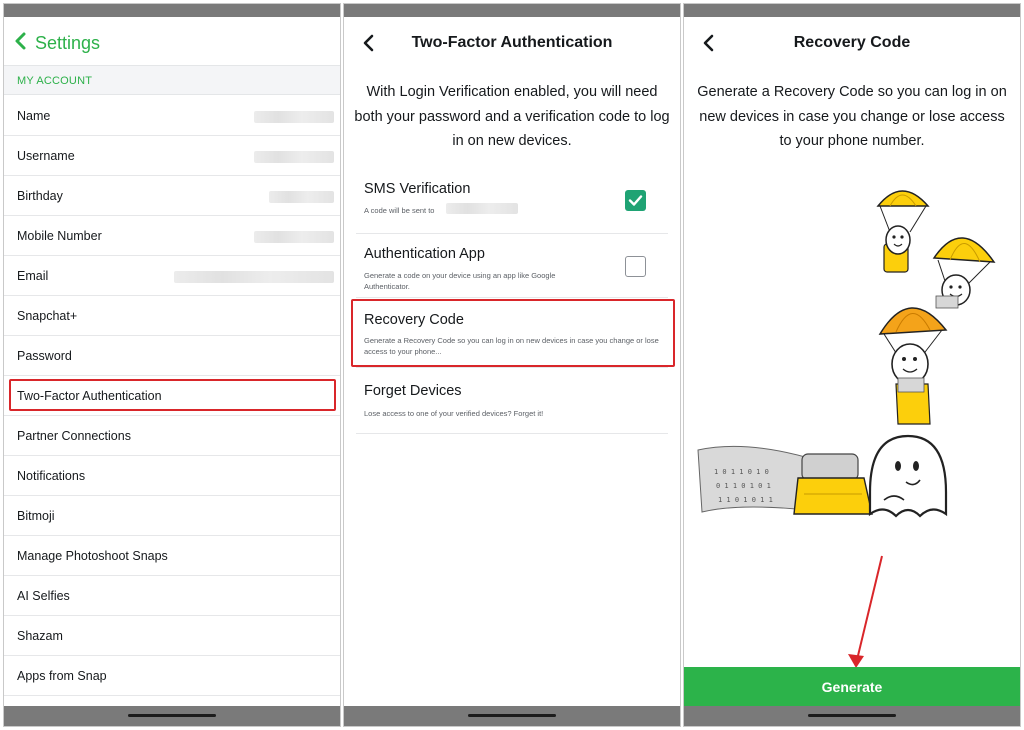  Describe the element at coordinates (741, 472) in the screenshot. I see `svg-text: 1 0 1 1 0 1 0` at that location.